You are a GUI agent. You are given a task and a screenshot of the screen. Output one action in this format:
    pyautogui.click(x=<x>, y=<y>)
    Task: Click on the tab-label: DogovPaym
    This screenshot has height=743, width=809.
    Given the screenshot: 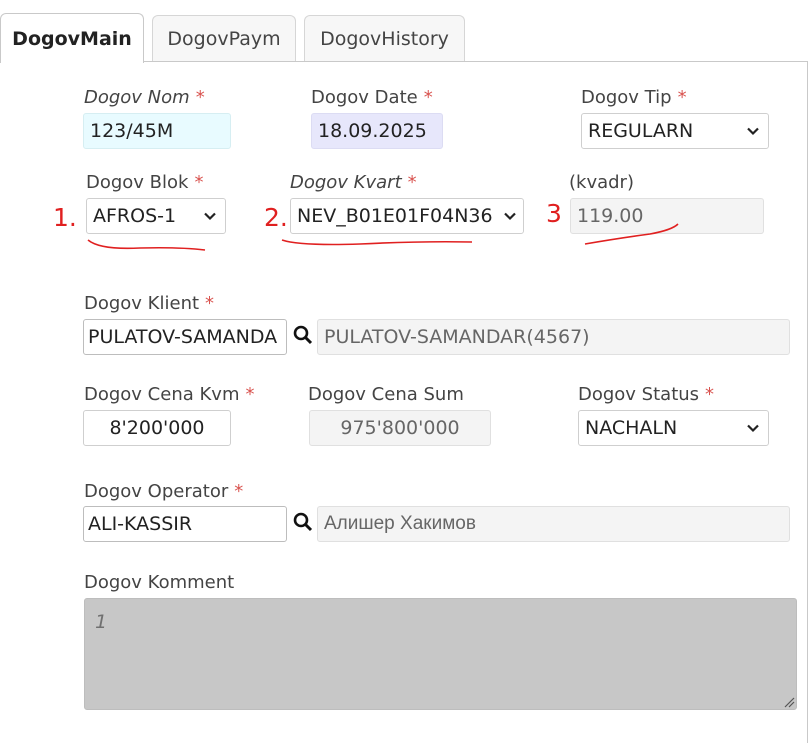 What is the action you would take?
    pyautogui.click(x=224, y=38)
    